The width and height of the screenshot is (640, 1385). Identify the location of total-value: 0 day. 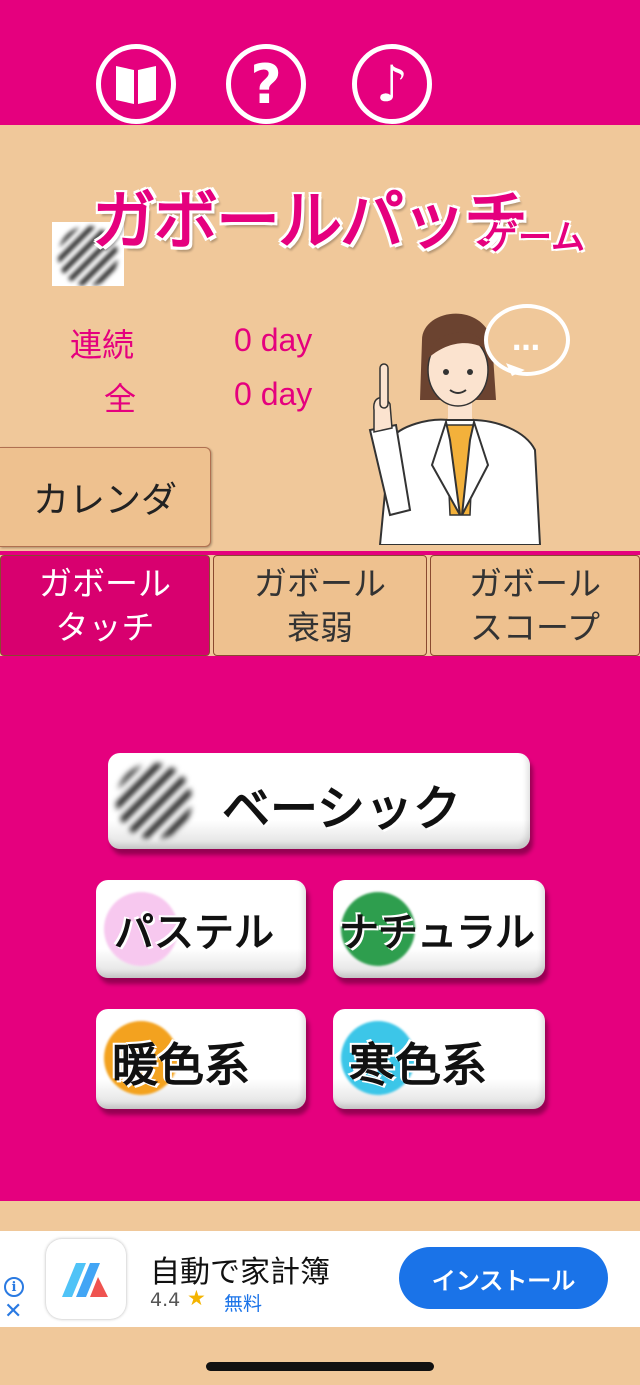
(273, 394).